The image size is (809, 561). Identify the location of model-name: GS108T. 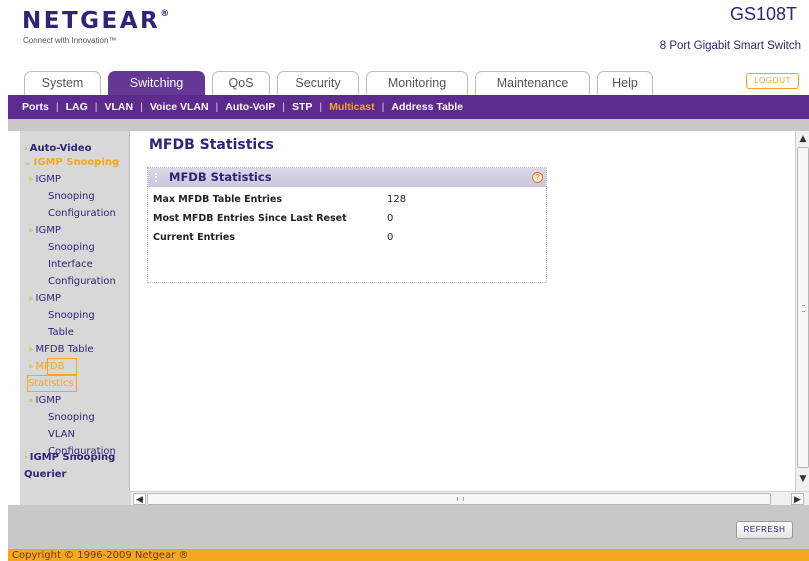
(763, 14).